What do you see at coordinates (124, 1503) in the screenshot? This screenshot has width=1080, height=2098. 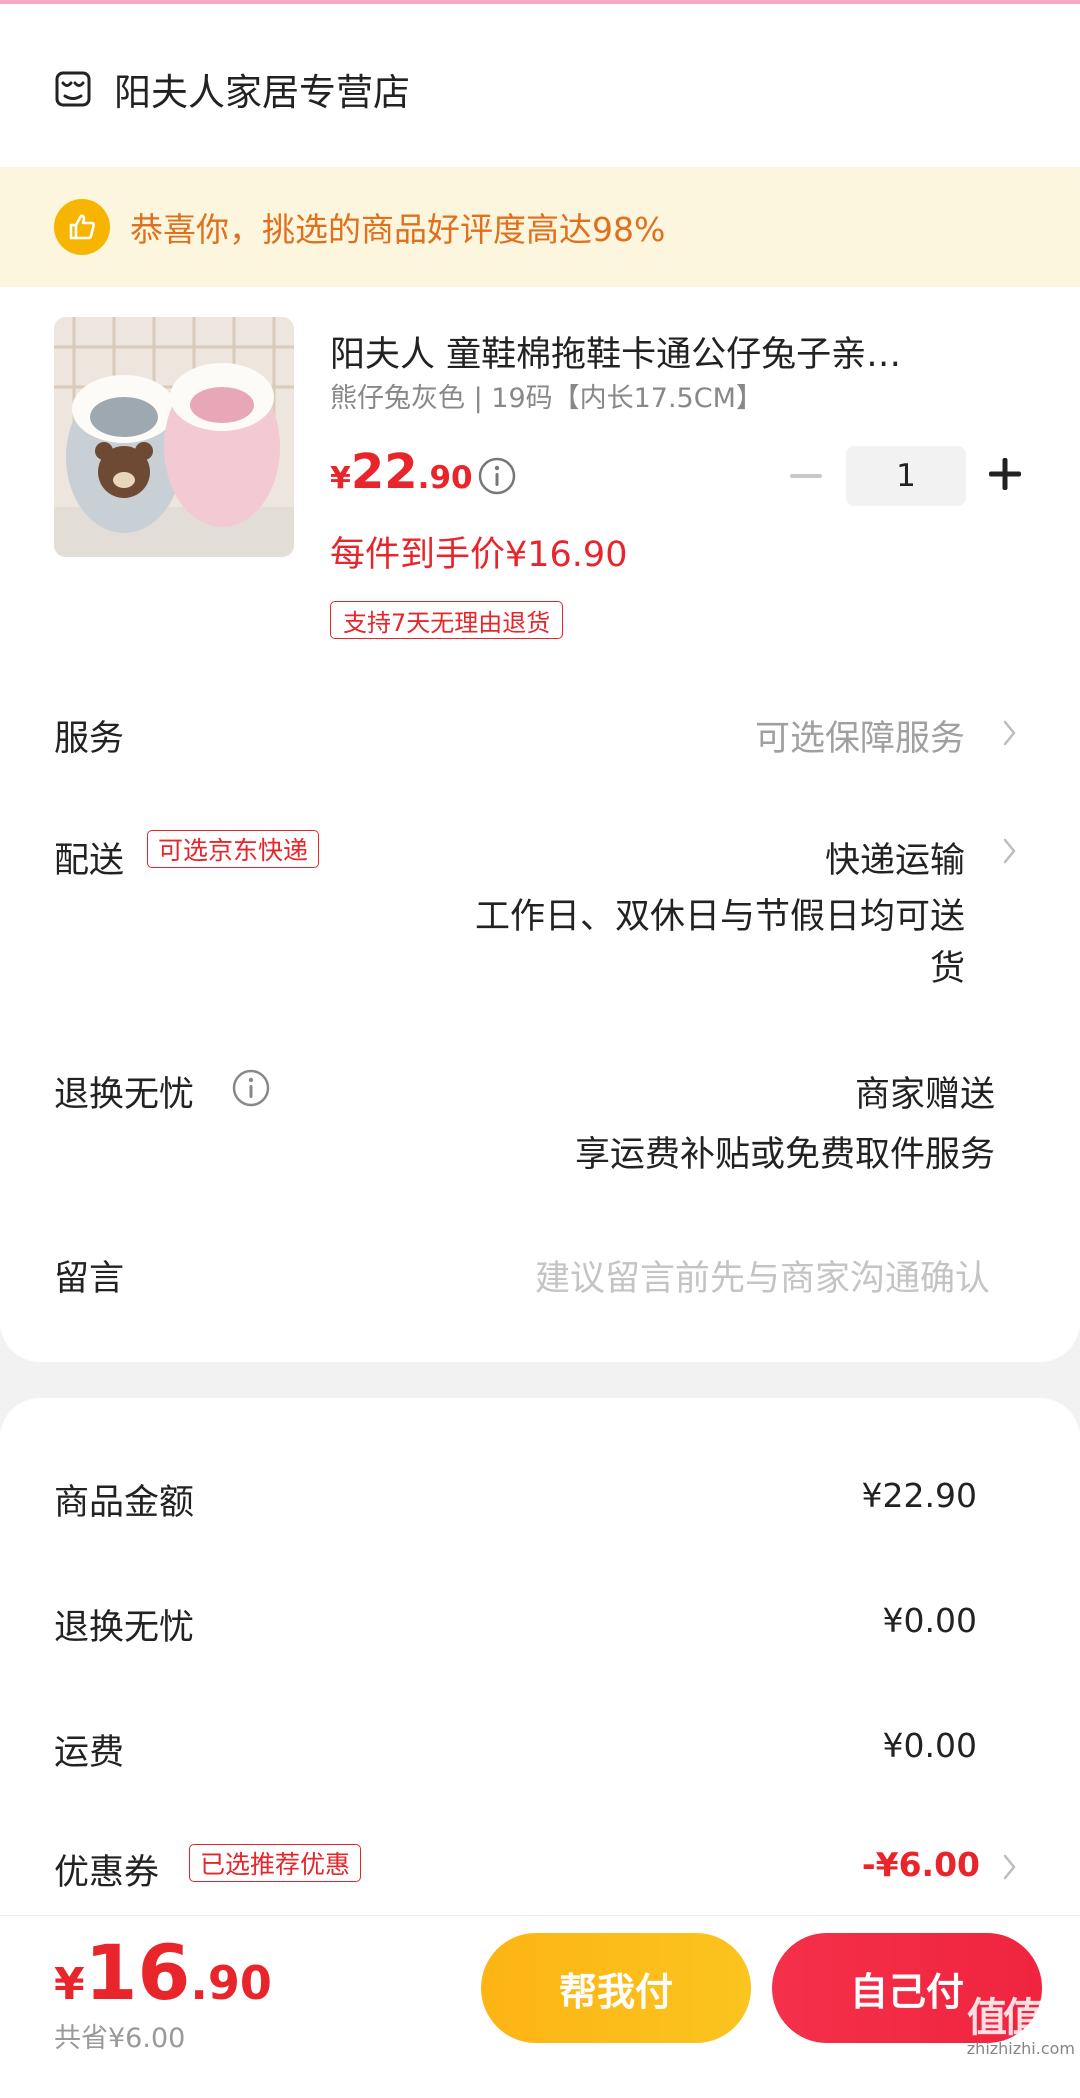 I see `goods-amount-label: 商品金额` at bounding box center [124, 1503].